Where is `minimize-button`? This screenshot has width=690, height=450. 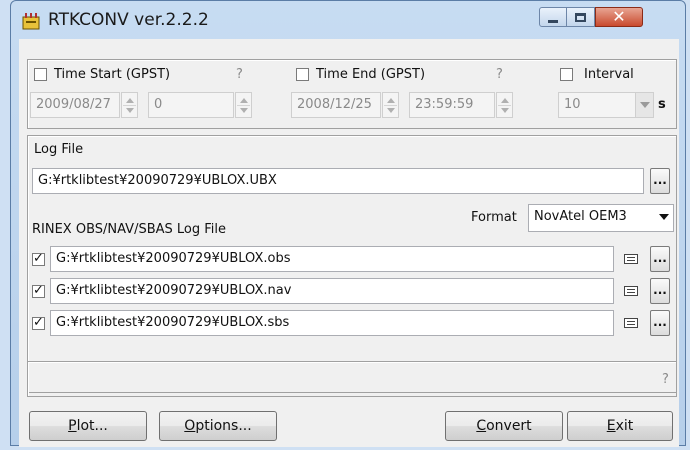
minimize-button is located at coordinates (553, 17).